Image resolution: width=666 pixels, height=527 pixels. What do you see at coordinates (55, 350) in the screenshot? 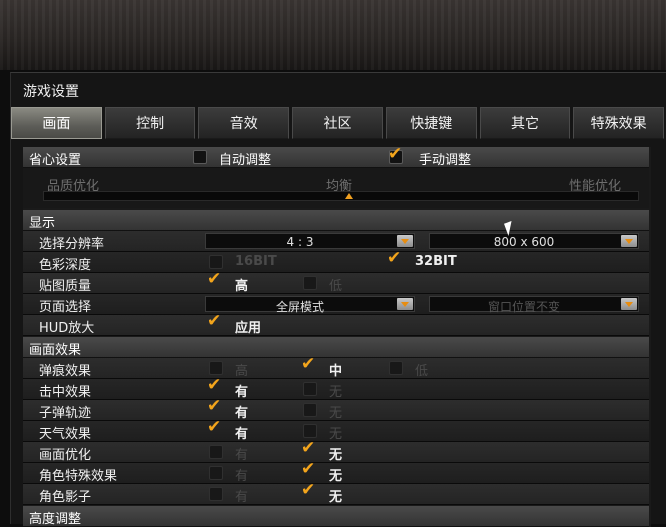
I see `effects-section-title: 画面效果` at bounding box center [55, 350].